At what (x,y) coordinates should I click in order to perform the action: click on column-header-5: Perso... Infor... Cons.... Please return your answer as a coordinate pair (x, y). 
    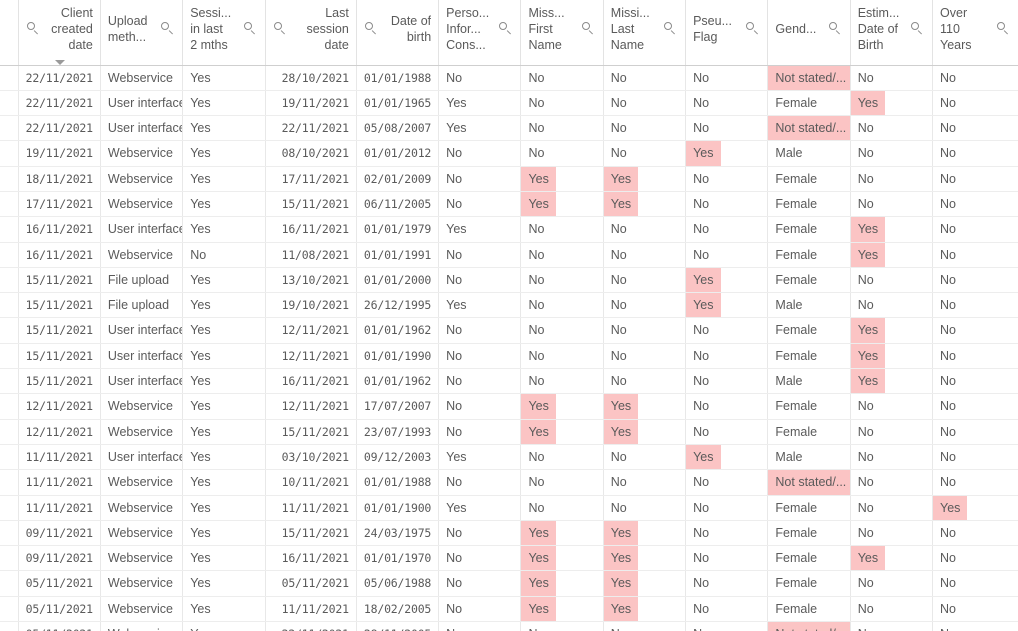
    Looking at the image, I should click on (480, 33).